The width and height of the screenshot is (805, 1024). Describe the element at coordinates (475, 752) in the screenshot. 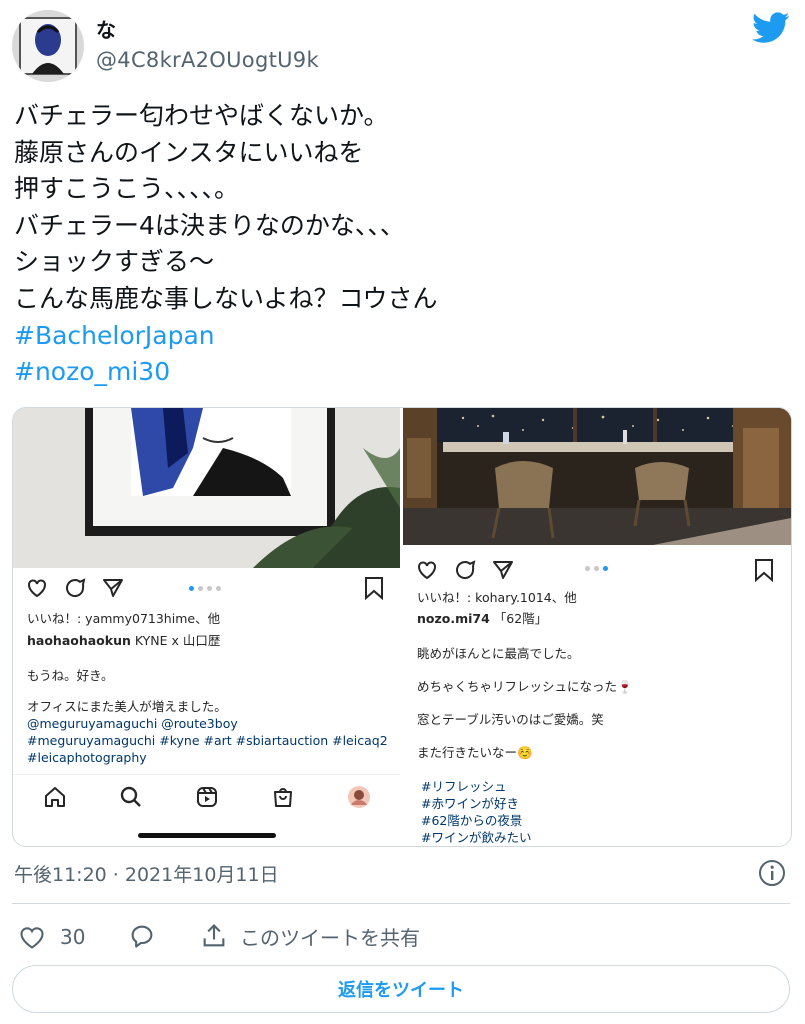

I see `ig-caption-line: また行きたいなー☺️` at that location.